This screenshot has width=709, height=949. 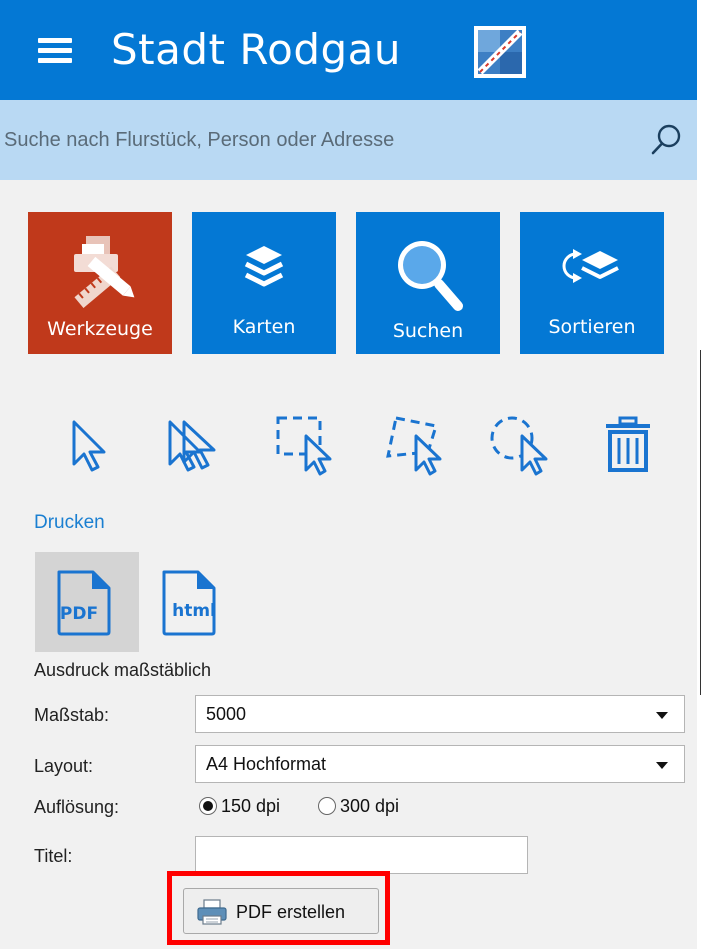 I want to click on polygon-select-icon, so click(x=414, y=444).